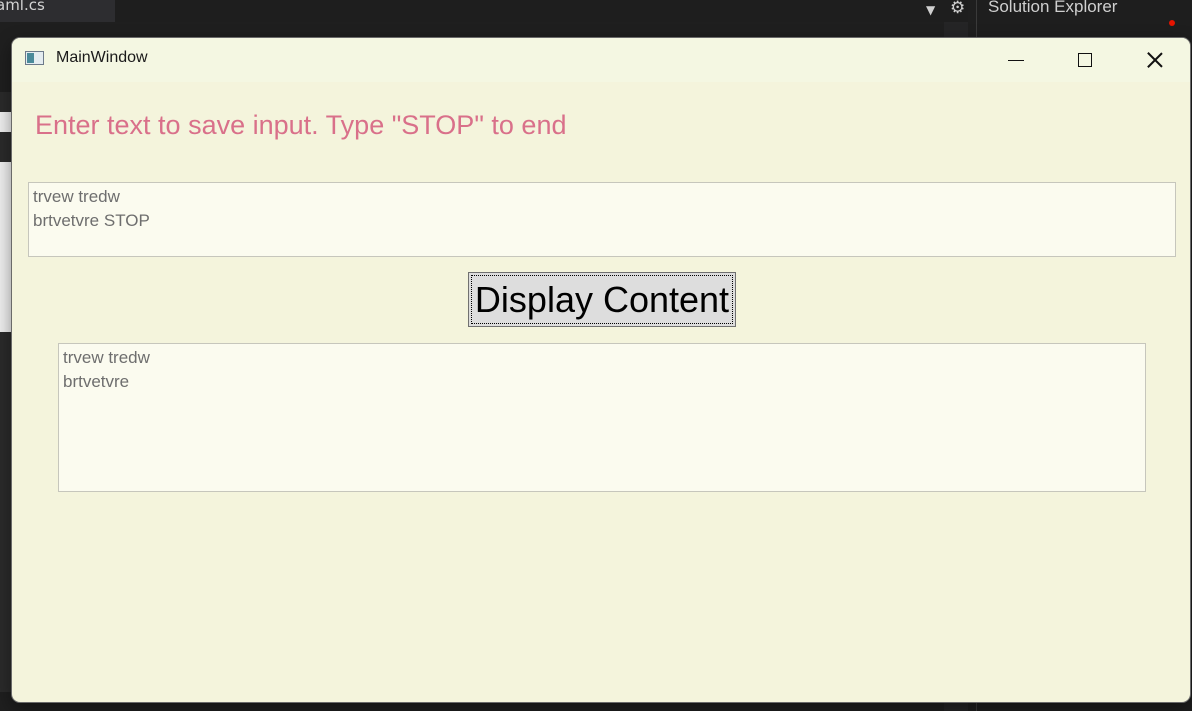 The height and width of the screenshot is (711, 1192). Describe the element at coordinates (34, 58) in the screenshot. I see `app-window-icon` at that location.